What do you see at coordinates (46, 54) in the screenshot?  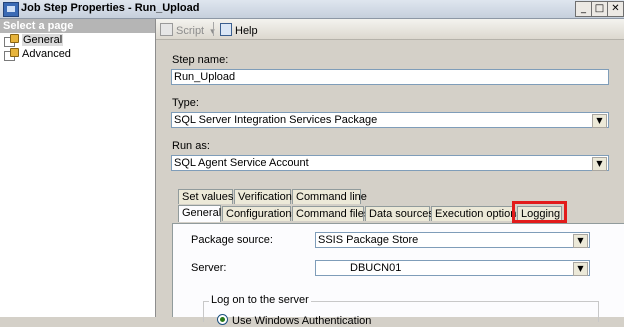 I see `page-item-label: Advanced` at bounding box center [46, 54].